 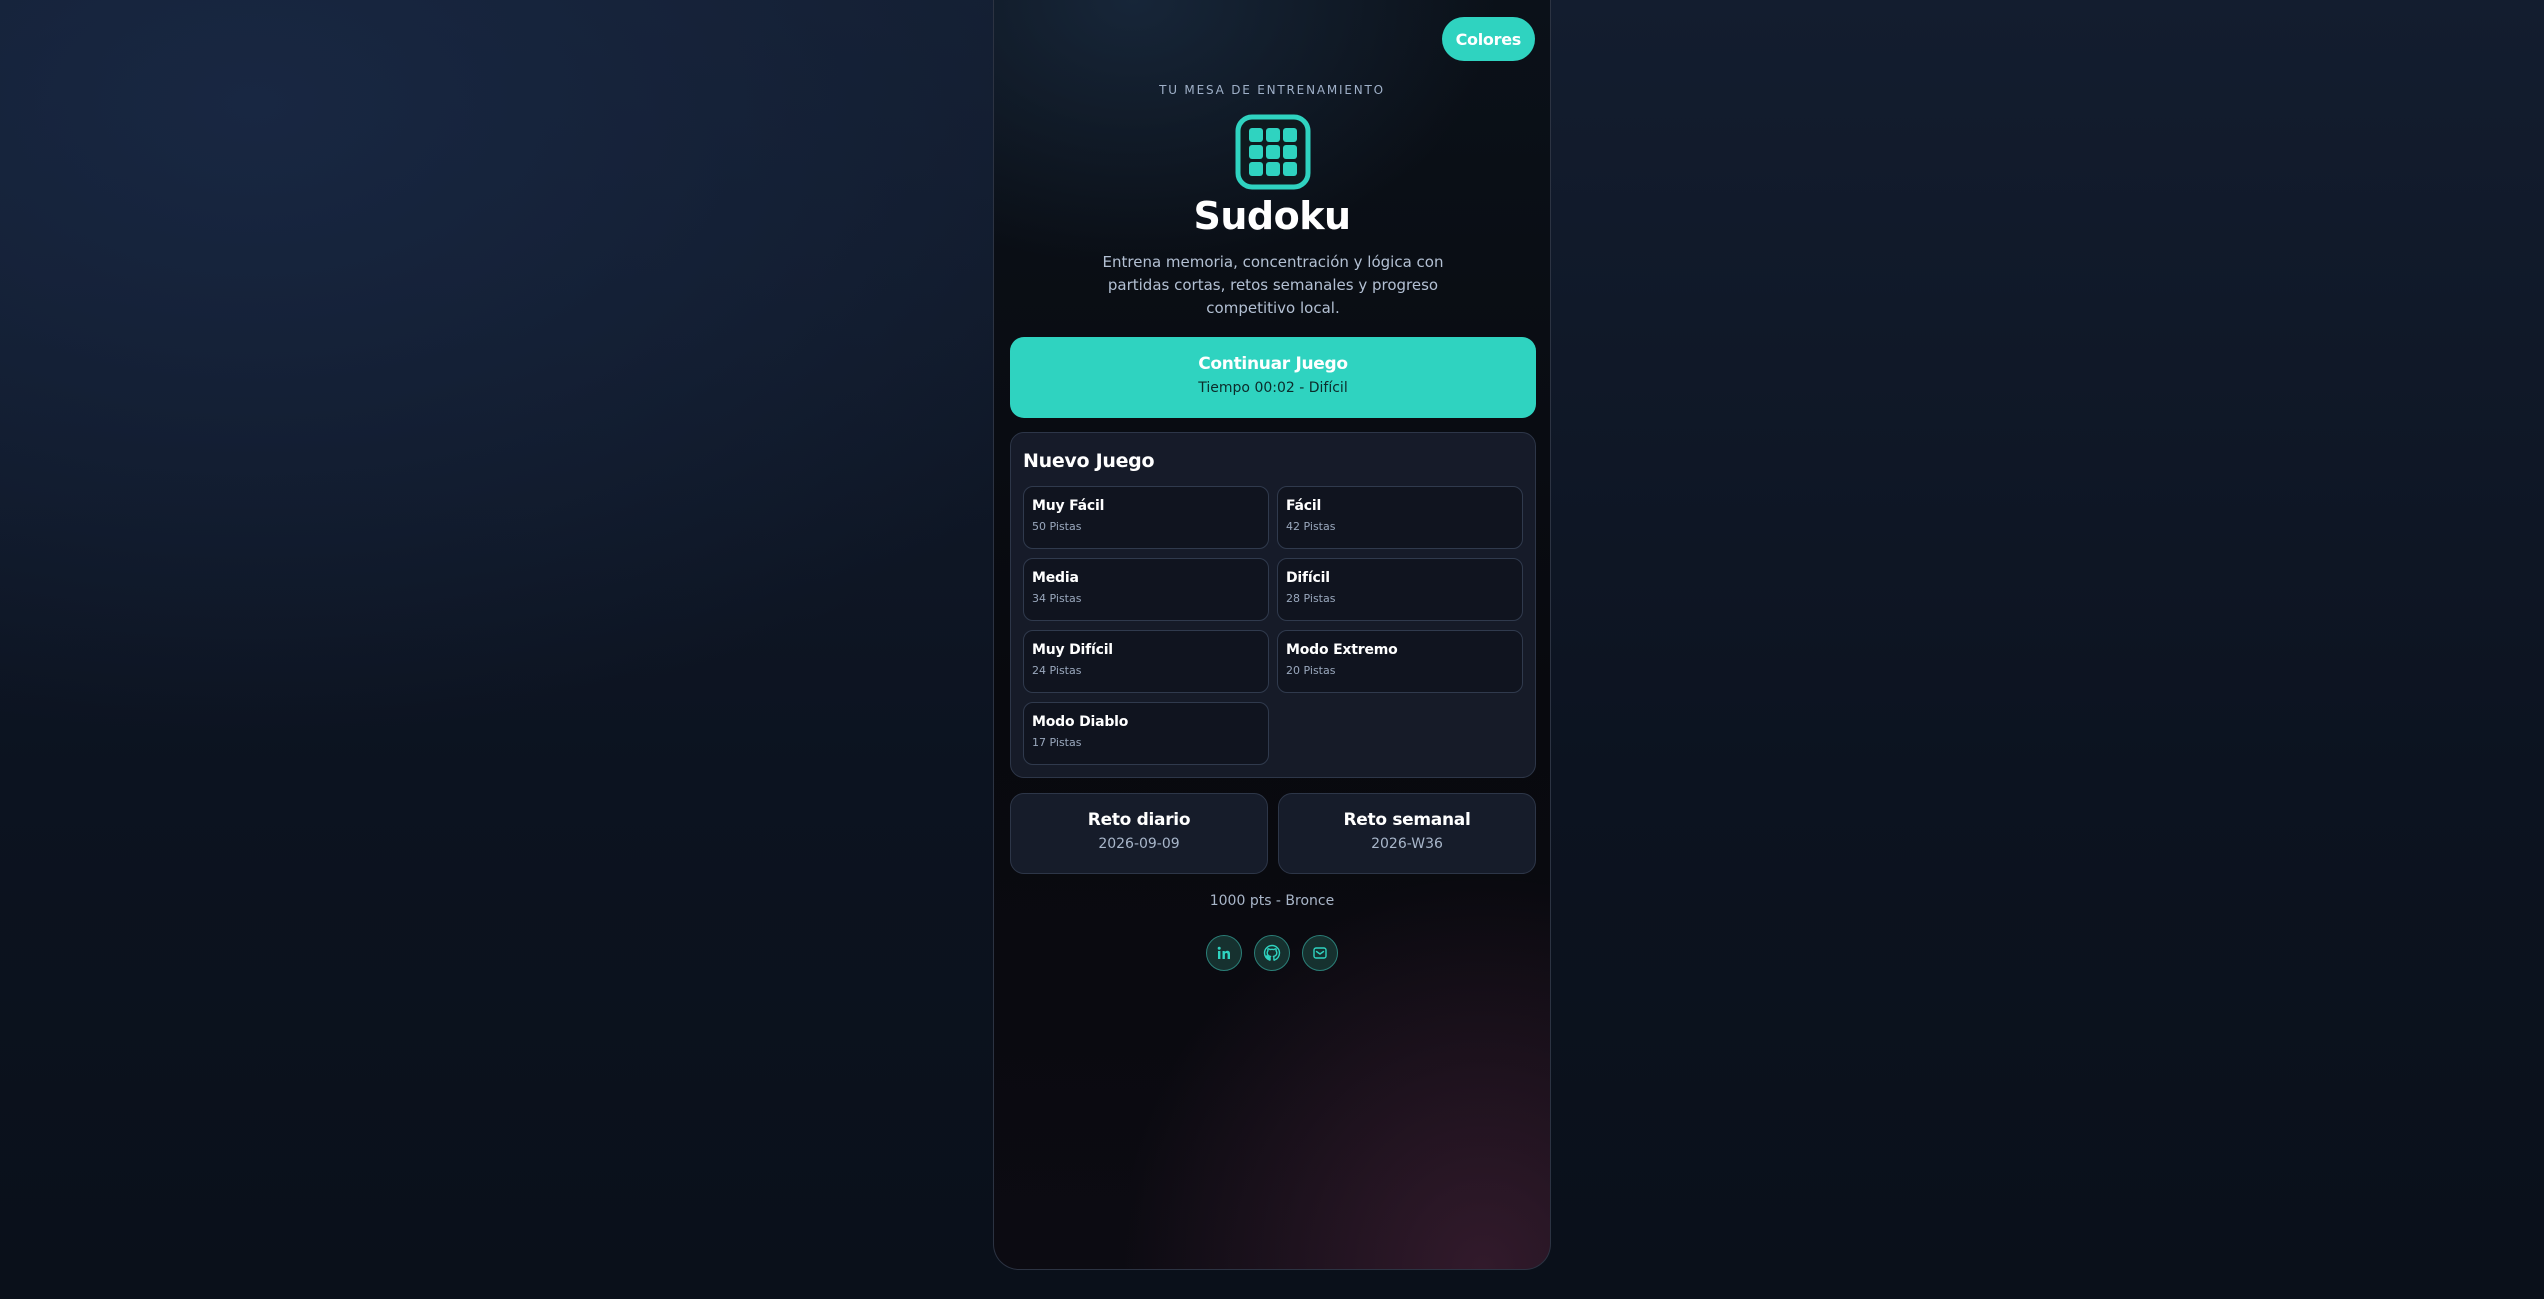 I want to click on difficulty-name: Fácil, so click(x=1304, y=506).